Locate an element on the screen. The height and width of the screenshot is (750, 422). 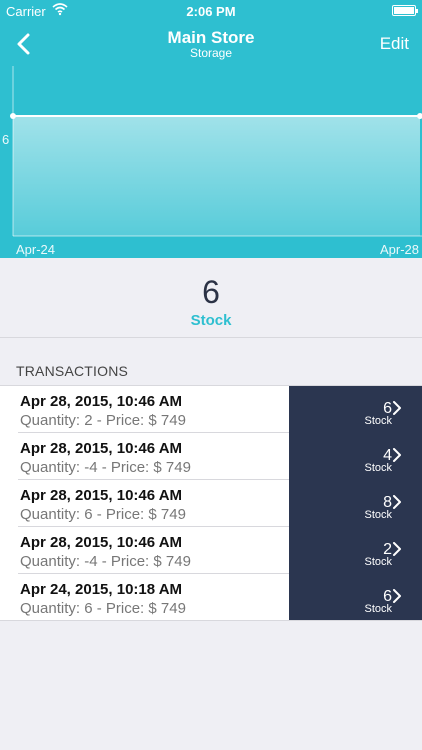
x-tick-label-start: Apr-24 is located at coordinates (35, 249).